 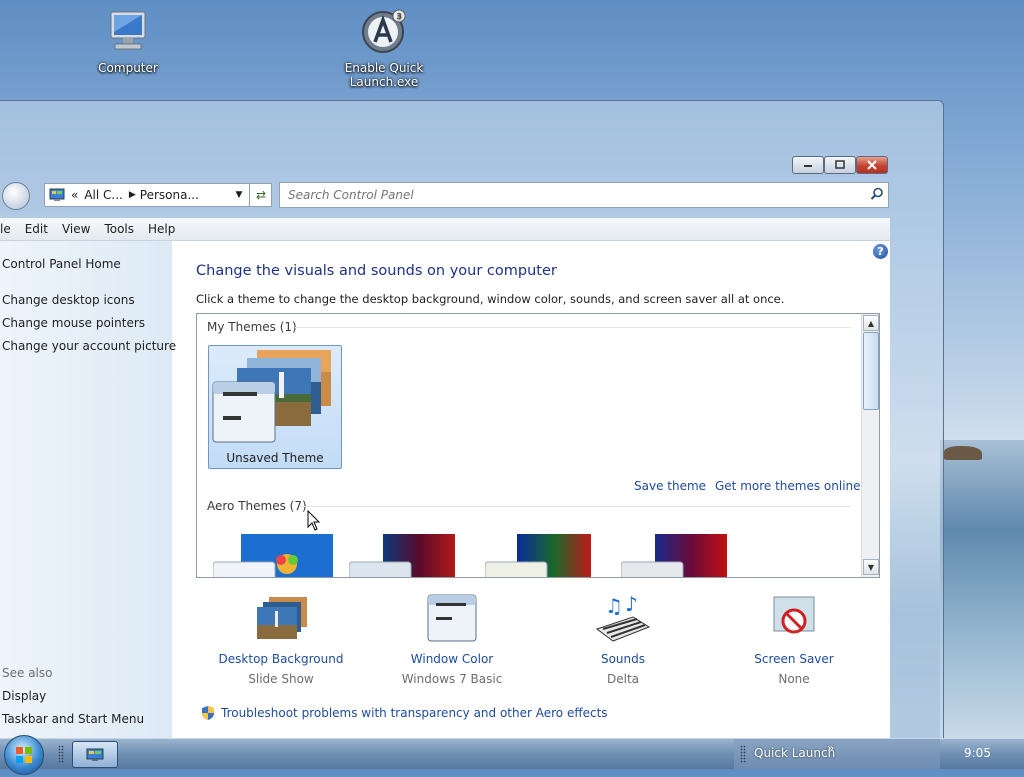 What do you see at coordinates (670, 486) in the screenshot?
I see `save-theme-link: Save theme` at bounding box center [670, 486].